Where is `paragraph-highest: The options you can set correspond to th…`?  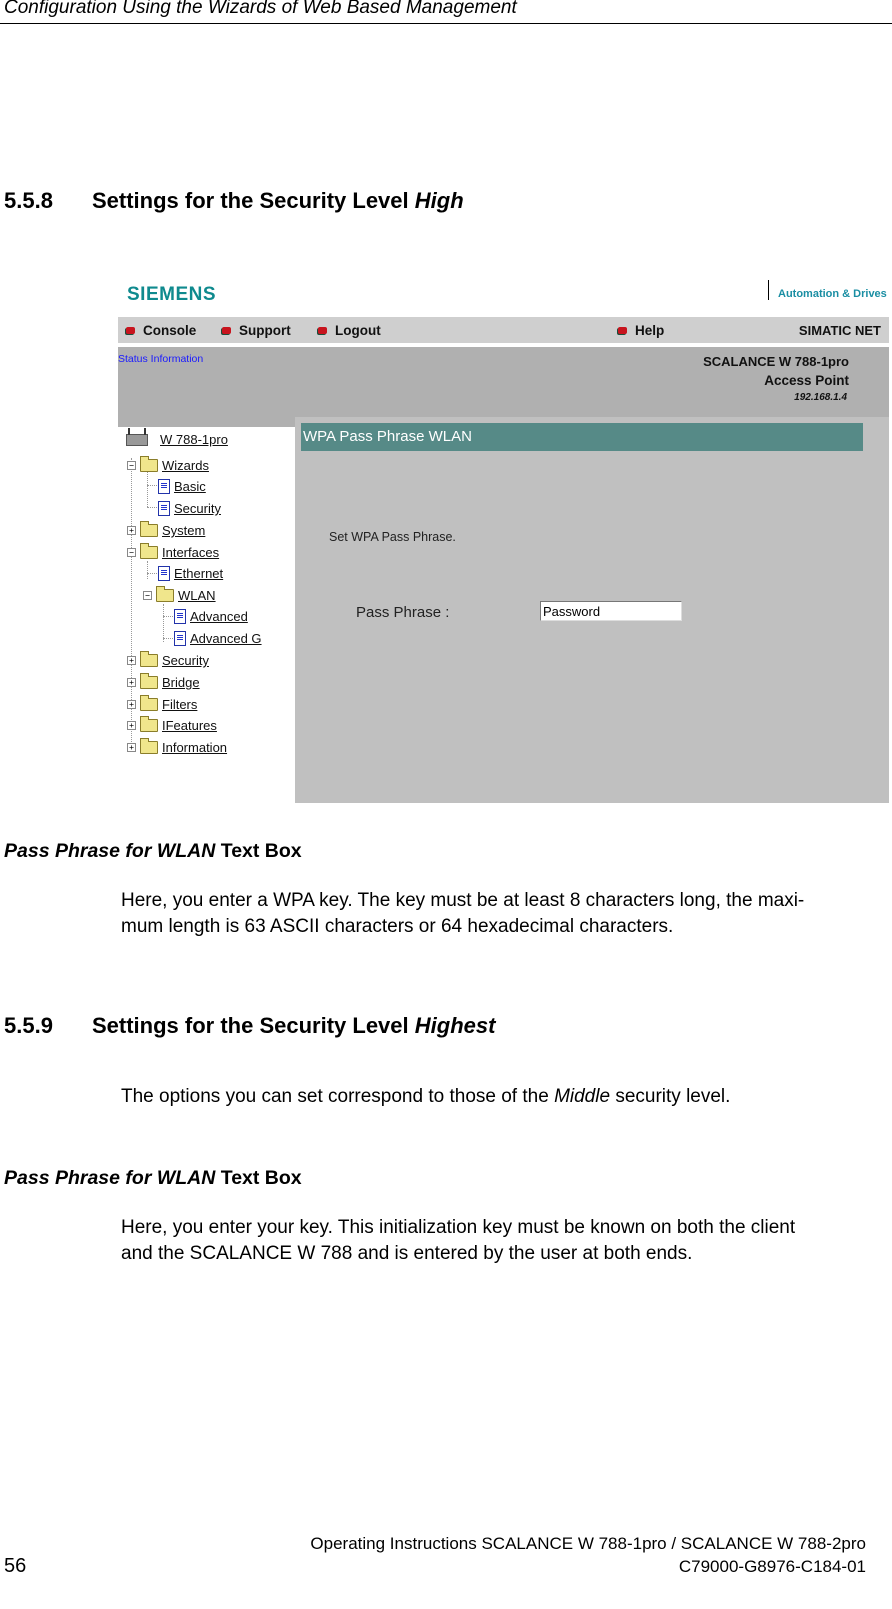
paragraph-highest: The options you can set correspond to th… is located at coordinates (425, 1097).